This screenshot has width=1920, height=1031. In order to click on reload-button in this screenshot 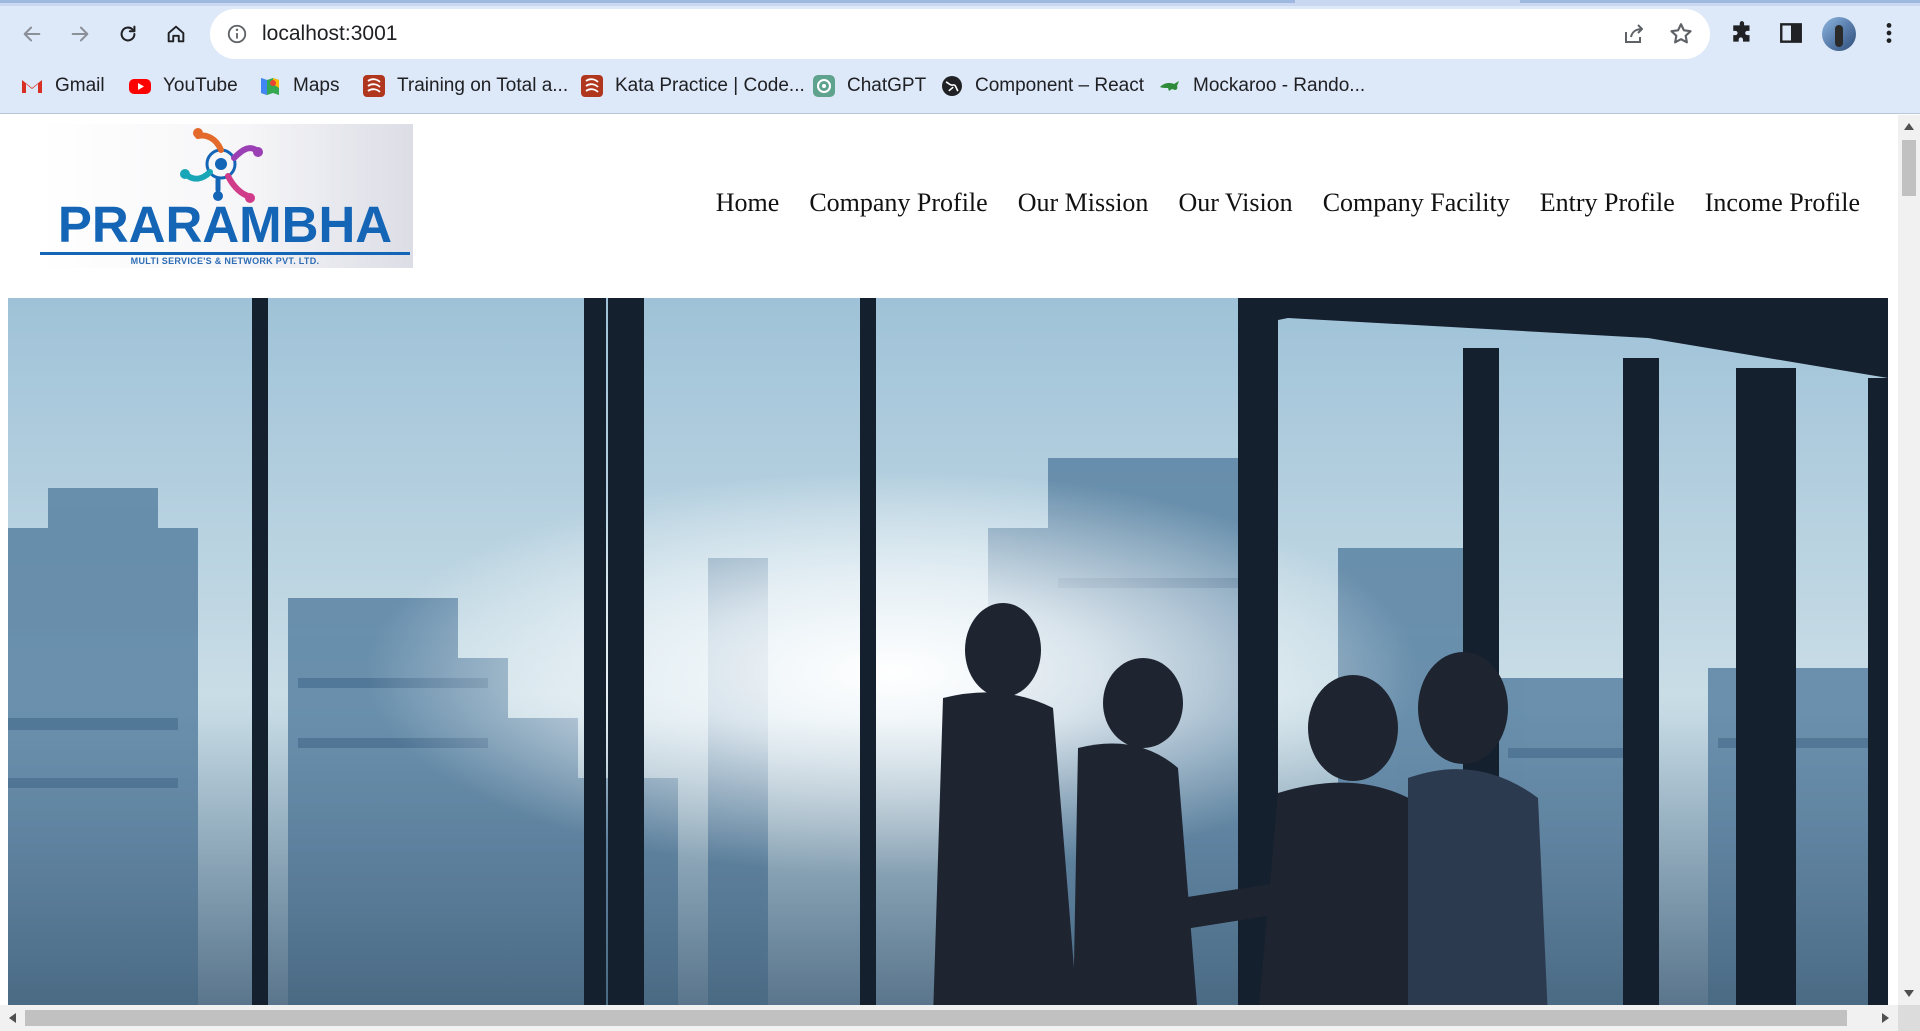, I will do `click(128, 34)`.